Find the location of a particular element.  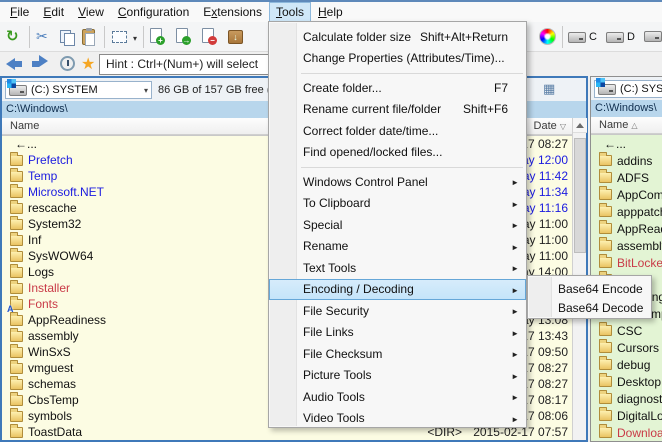

tools-menu-item: Special ► is located at coordinates (397, 225).